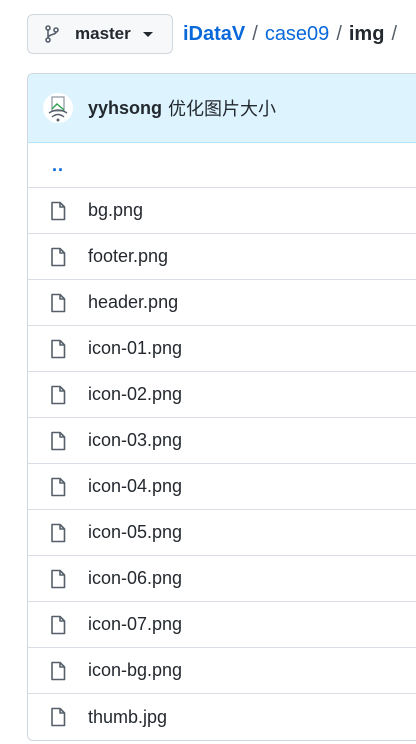  I want to click on latest-commit-bar: yyhsong 优化图片大小, so click(222, 108).